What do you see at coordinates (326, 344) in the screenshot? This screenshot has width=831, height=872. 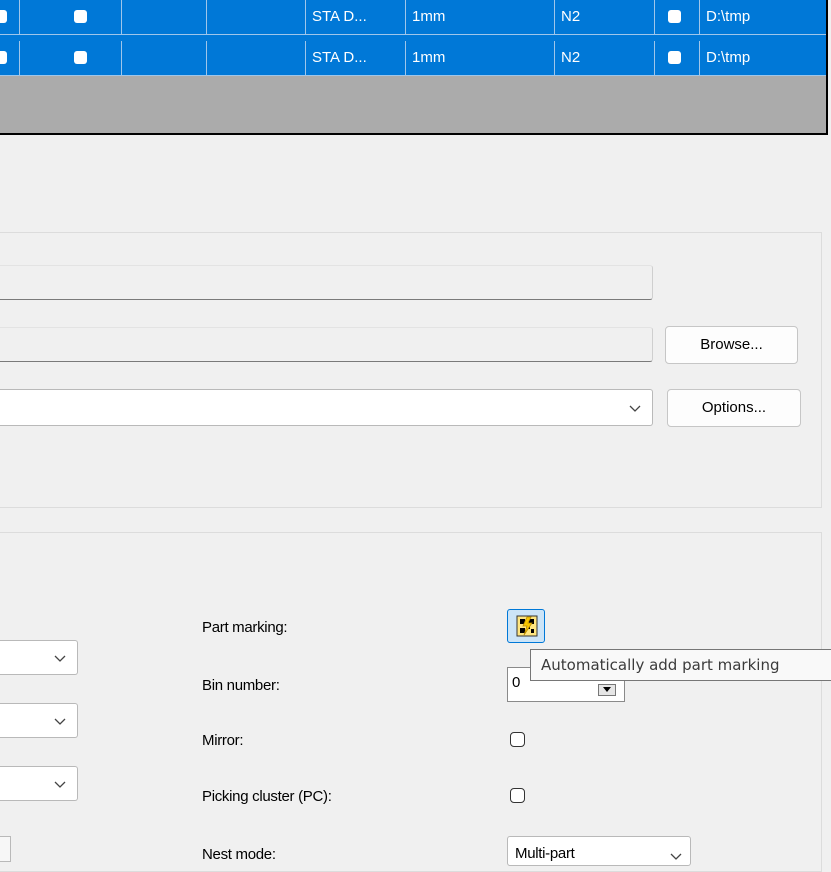 I see `output-path-field` at bounding box center [326, 344].